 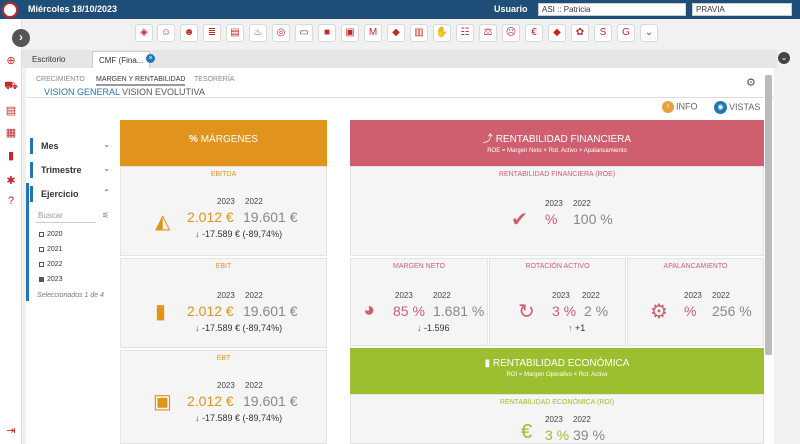 What do you see at coordinates (626, 33) in the screenshot?
I see `module-g-icon: G` at bounding box center [626, 33].